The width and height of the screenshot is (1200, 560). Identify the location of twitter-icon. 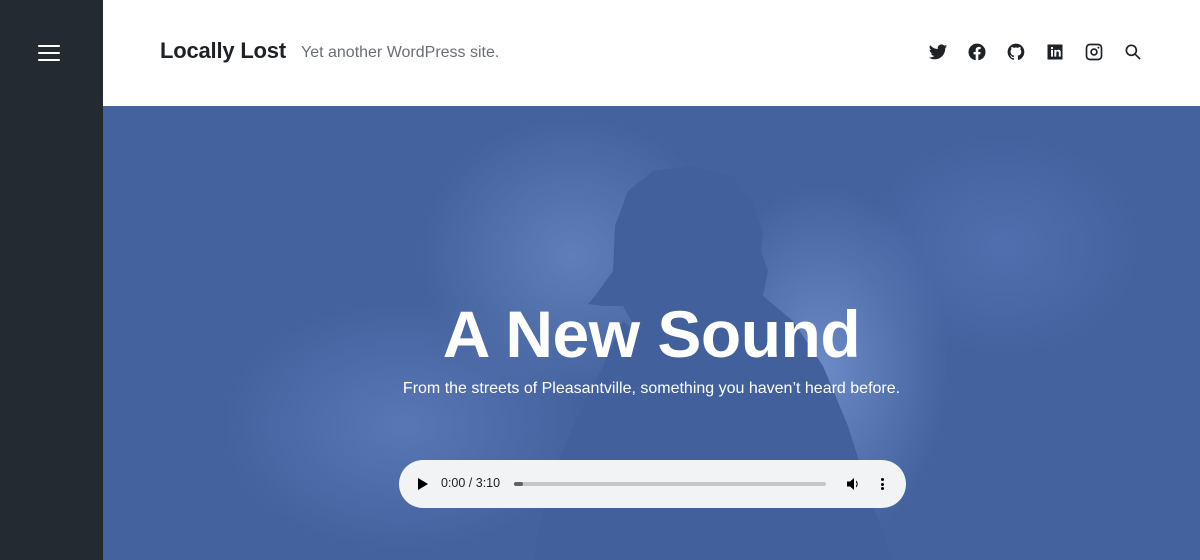
(938, 52).